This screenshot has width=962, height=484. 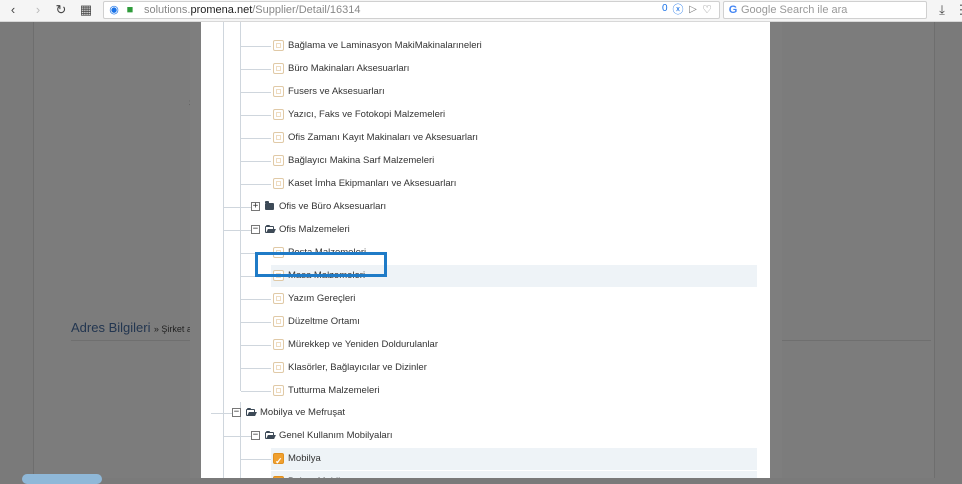 What do you see at coordinates (322, 298) in the screenshot?
I see `tree-item-label: Yazım Gereçleri` at bounding box center [322, 298].